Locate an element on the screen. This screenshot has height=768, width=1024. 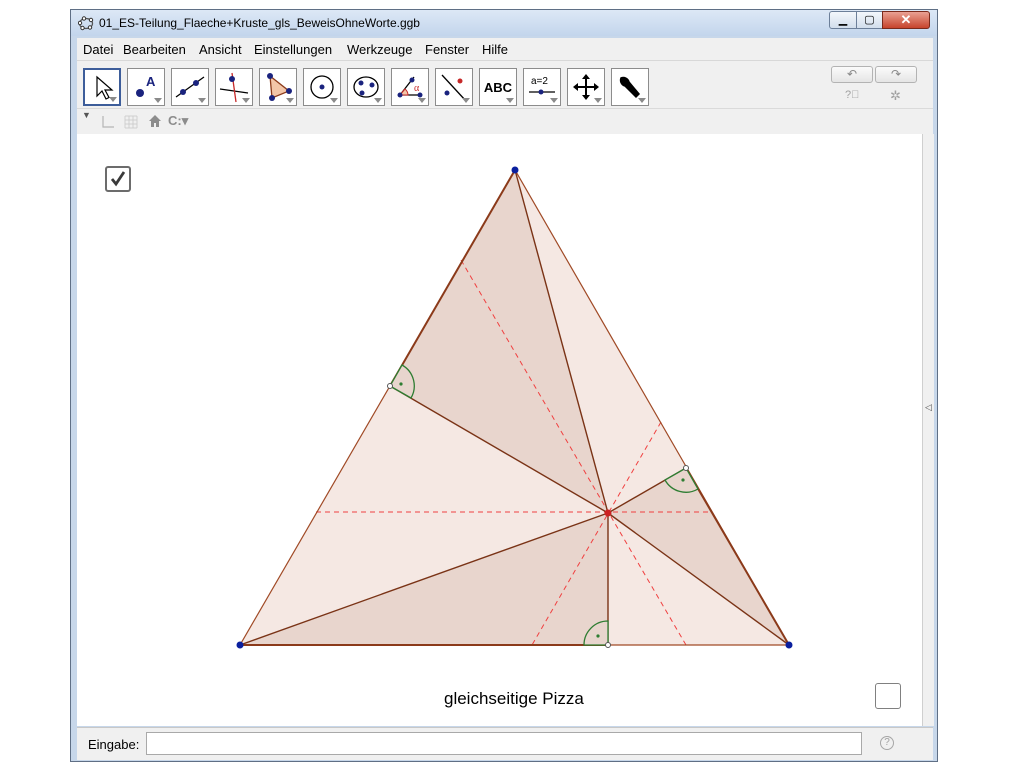
minimize-icon: ▁ is located at coordinates (843, 20).